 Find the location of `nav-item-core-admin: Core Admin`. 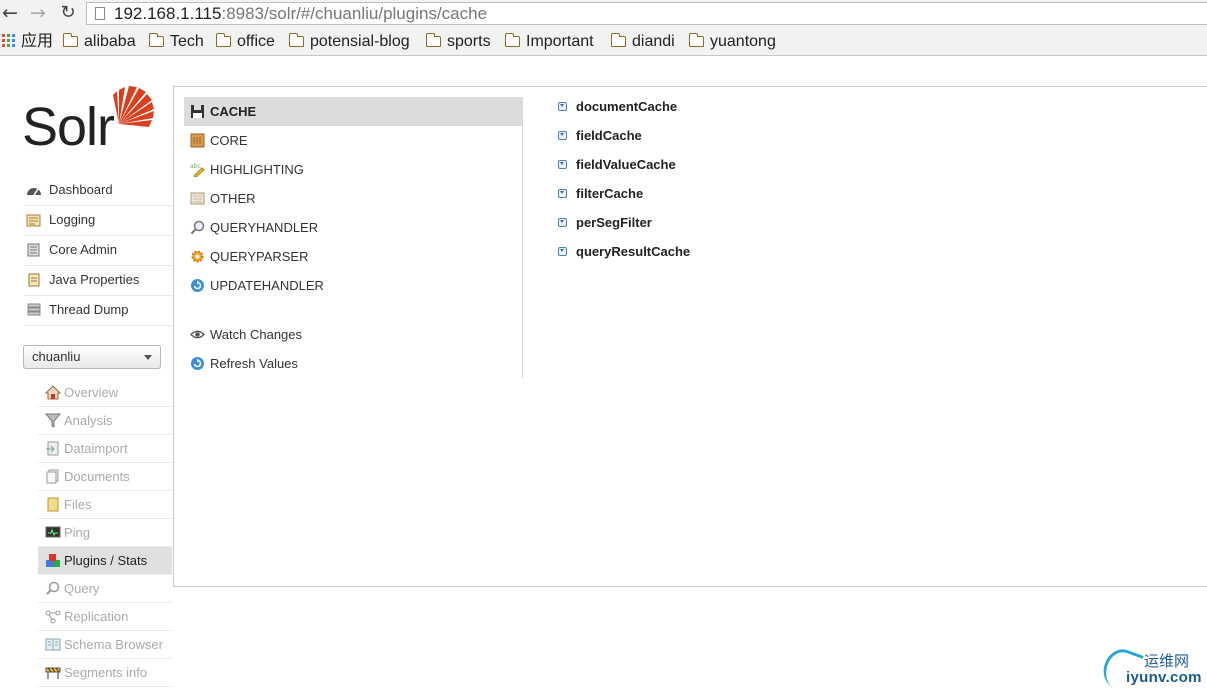

nav-item-core-admin: Core Admin is located at coordinates (98, 251).